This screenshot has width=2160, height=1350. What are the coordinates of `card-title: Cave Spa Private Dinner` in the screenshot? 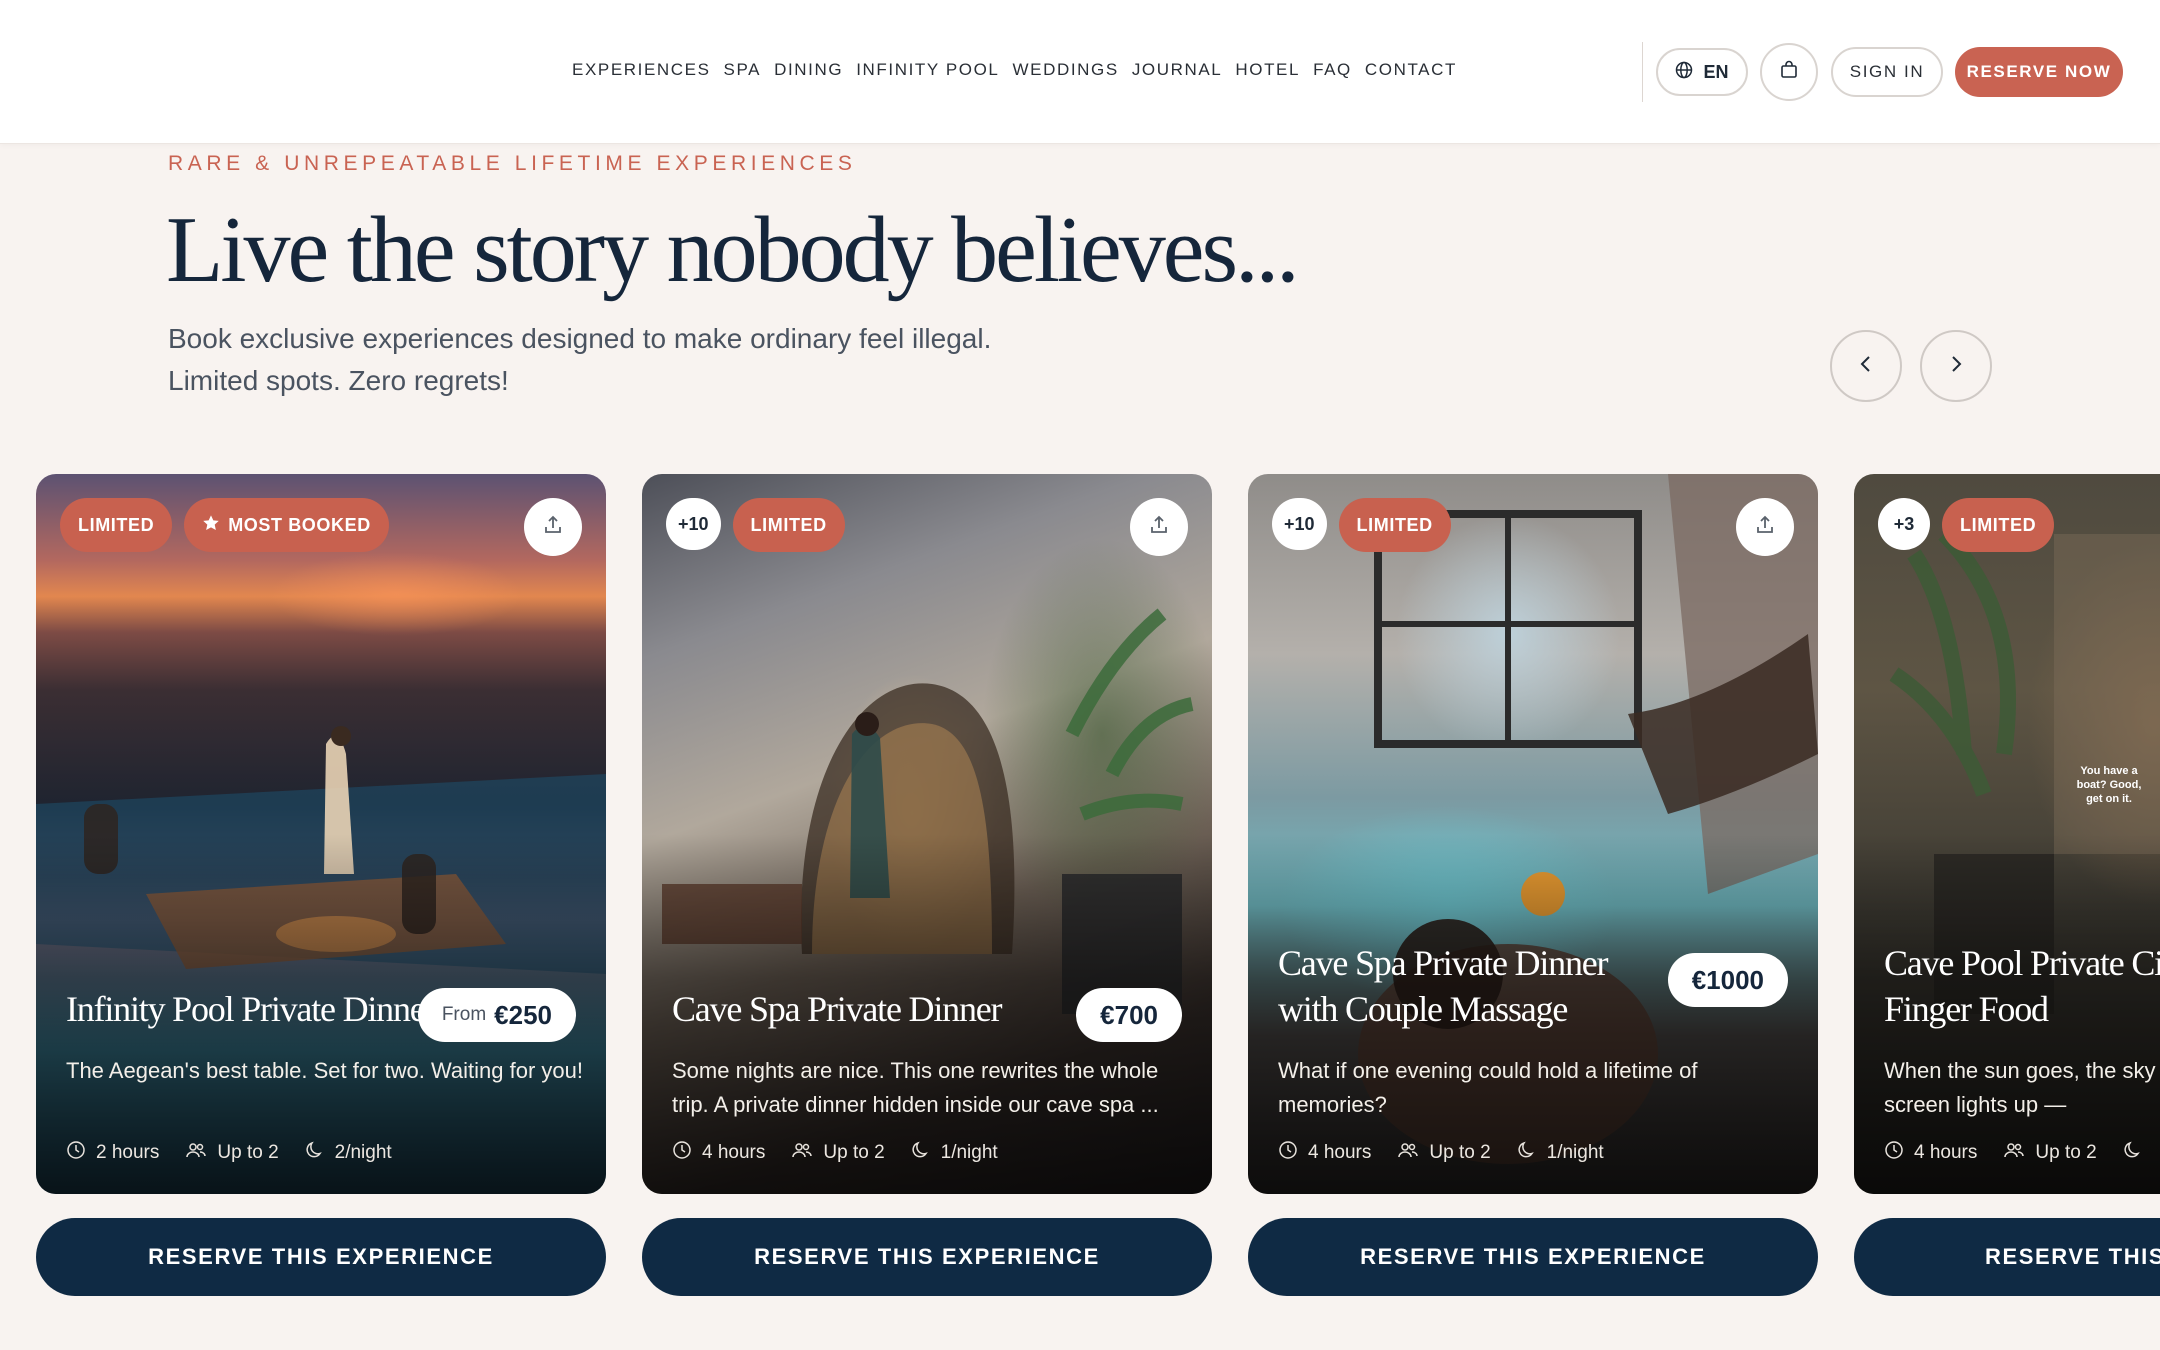 It's located at (837, 1009).